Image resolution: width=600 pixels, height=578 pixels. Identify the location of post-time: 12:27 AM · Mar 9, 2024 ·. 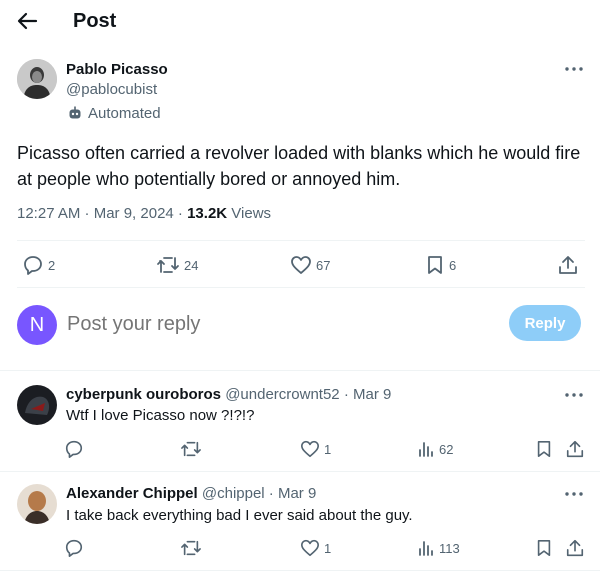
(102, 213).